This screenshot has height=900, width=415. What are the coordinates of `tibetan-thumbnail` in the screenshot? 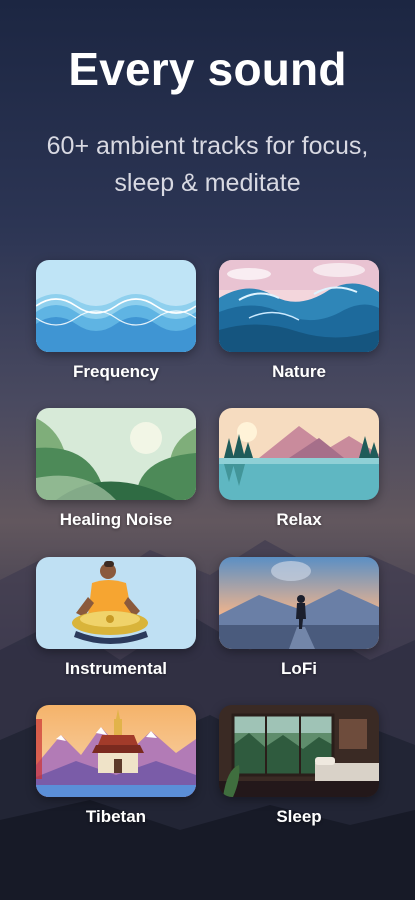 It's located at (116, 751).